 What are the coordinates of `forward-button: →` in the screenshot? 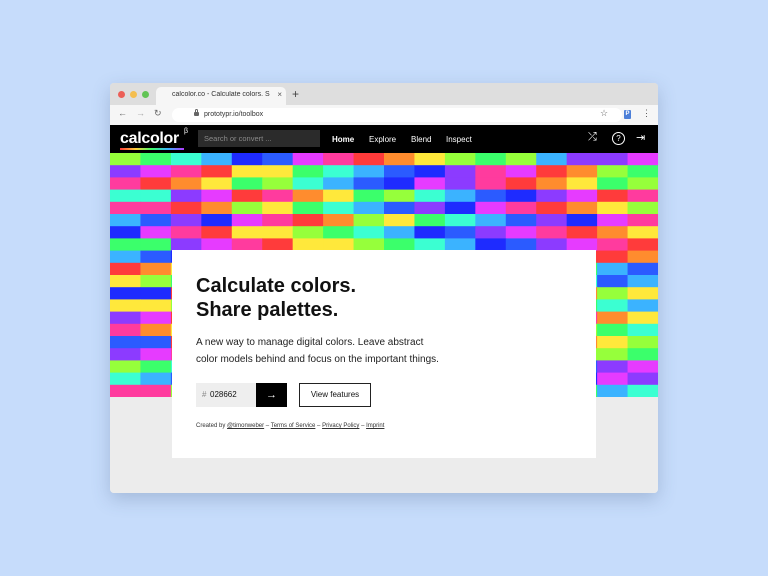 It's located at (140, 113).